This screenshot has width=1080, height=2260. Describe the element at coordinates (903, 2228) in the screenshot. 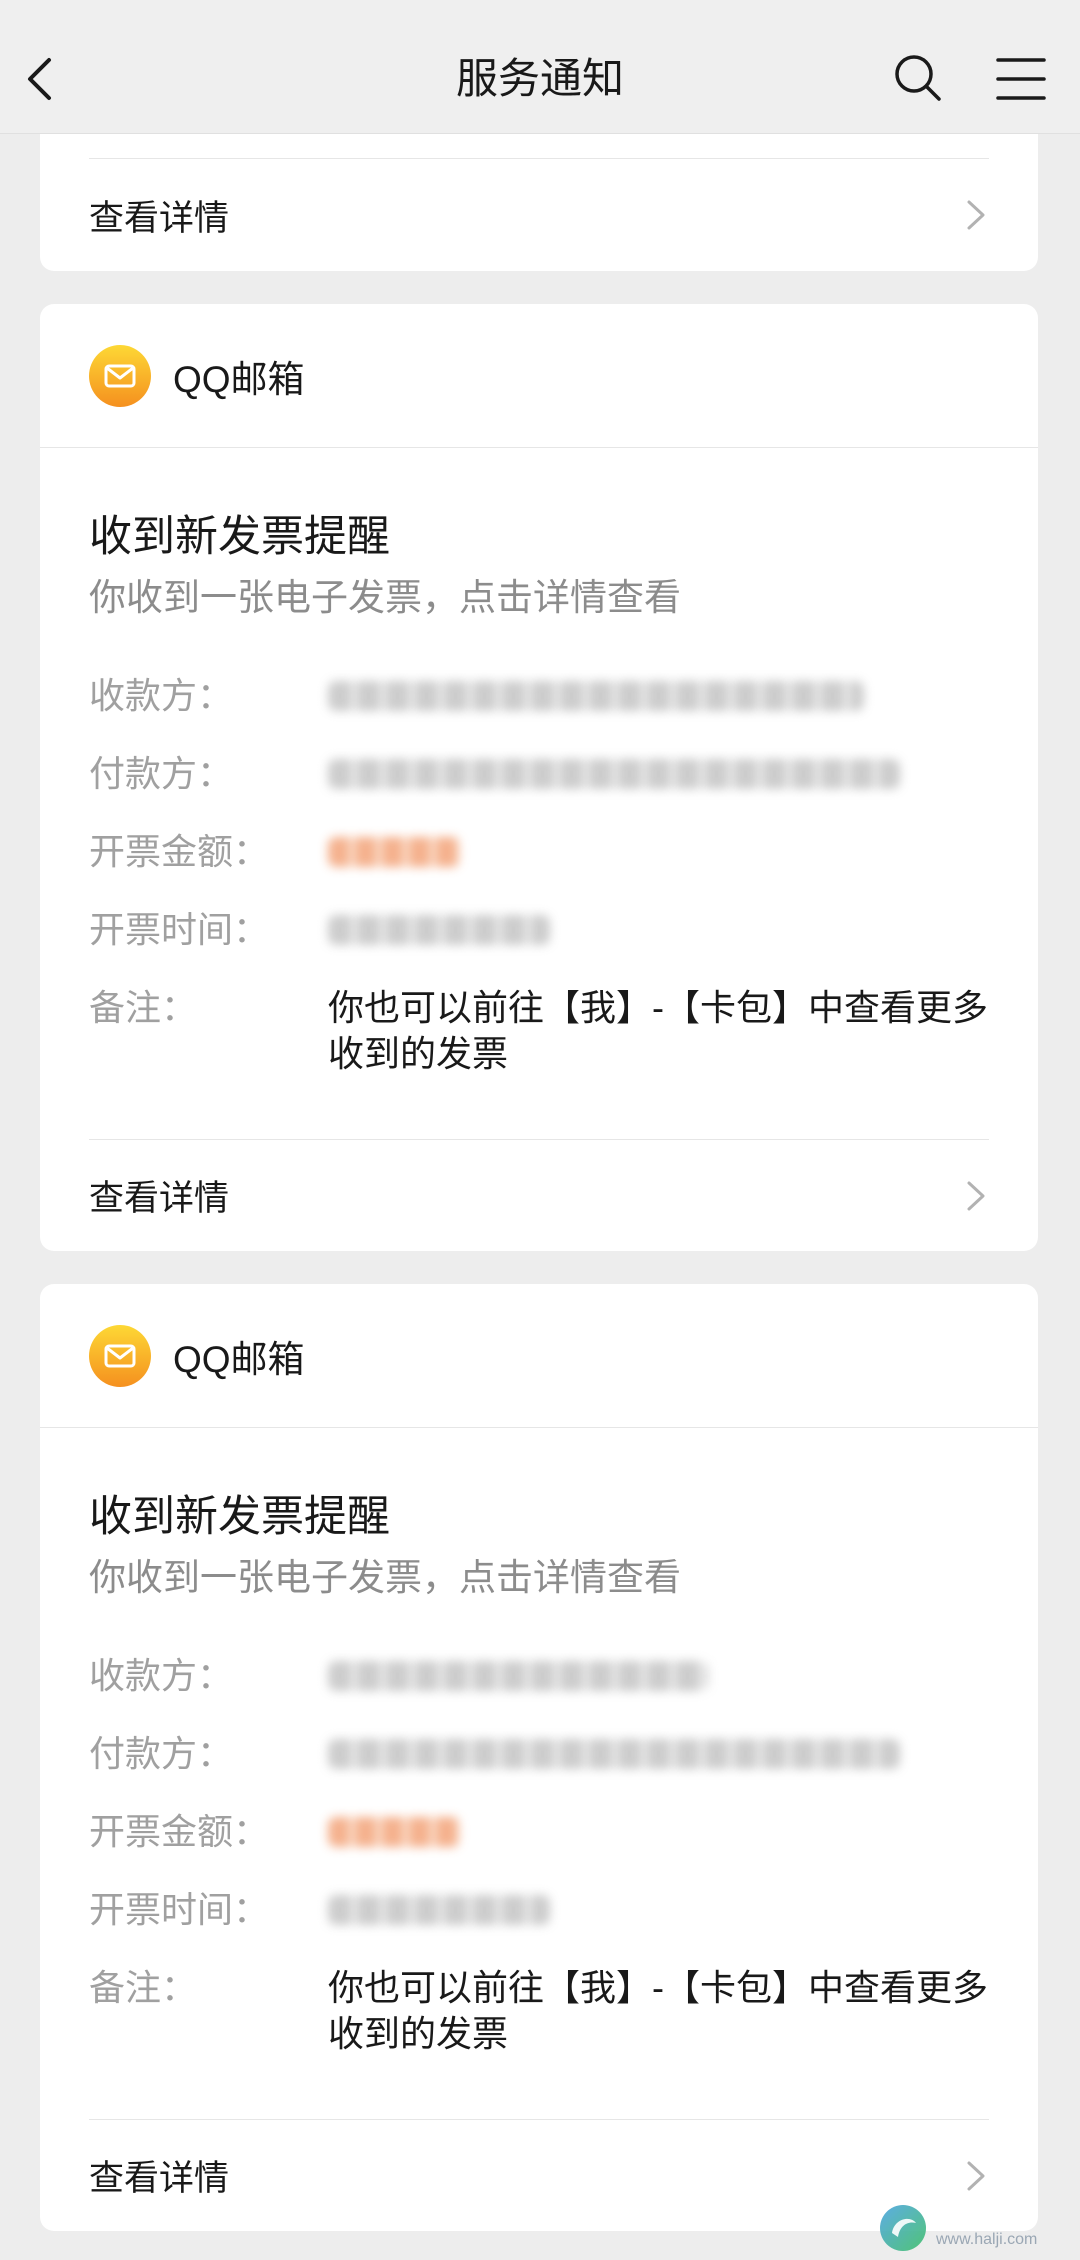

I see `site-logo-icon` at that location.